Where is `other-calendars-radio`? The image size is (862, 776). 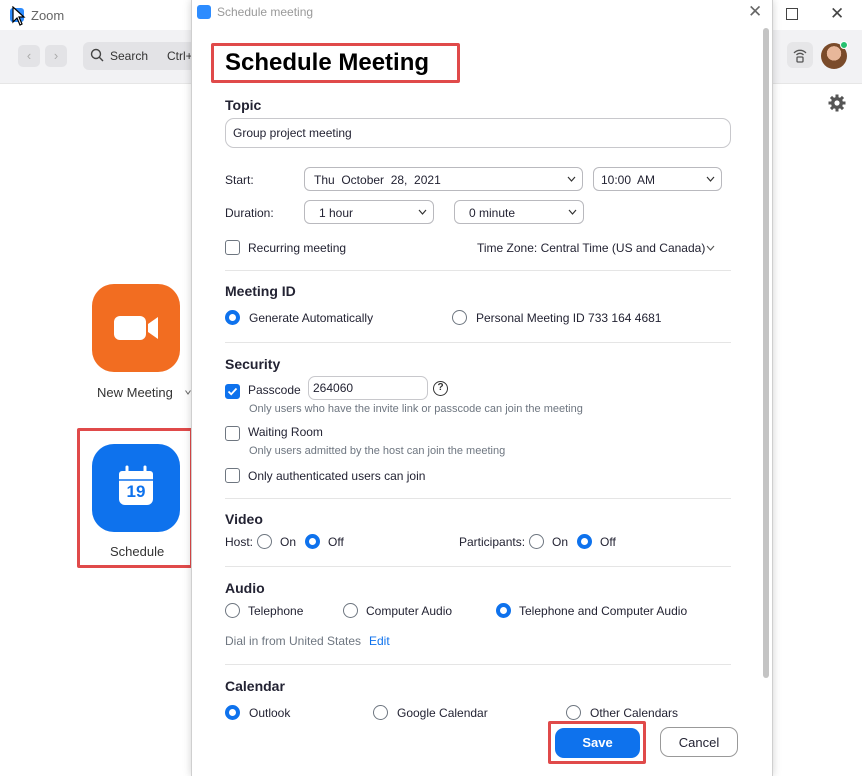
other-calendars-radio is located at coordinates (573, 712).